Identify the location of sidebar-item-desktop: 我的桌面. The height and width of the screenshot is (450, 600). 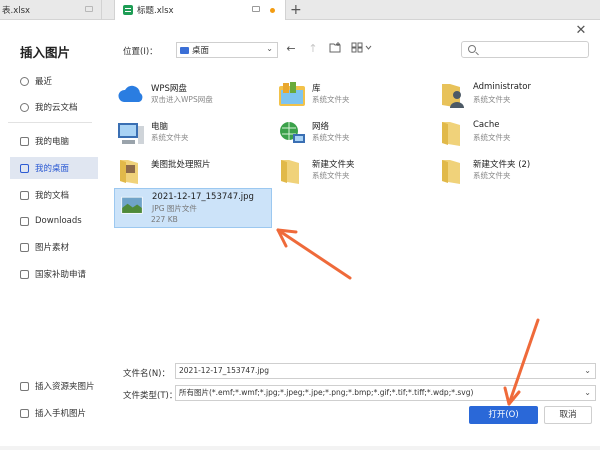
(54, 168).